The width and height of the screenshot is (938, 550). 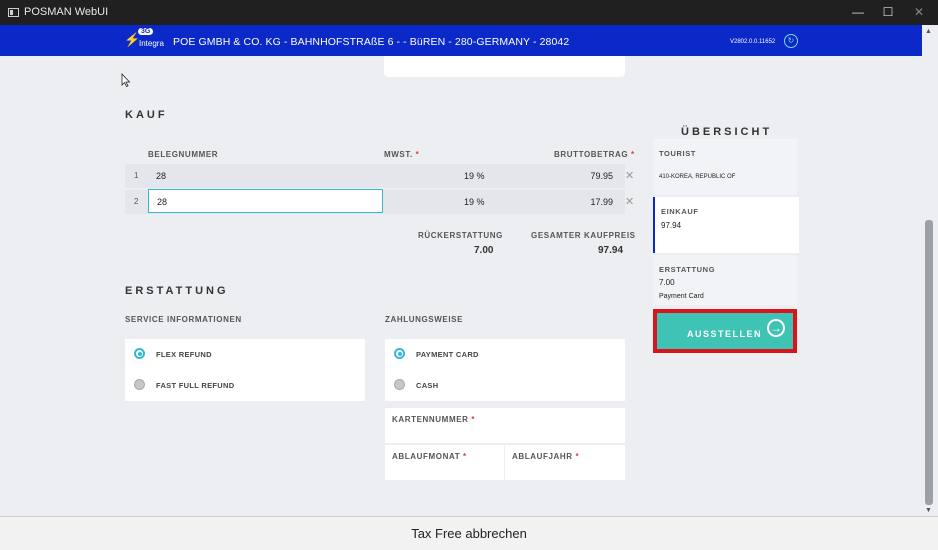 I want to click on erstattung-label: ERSTATTUNG, so click(x=687, y=269).